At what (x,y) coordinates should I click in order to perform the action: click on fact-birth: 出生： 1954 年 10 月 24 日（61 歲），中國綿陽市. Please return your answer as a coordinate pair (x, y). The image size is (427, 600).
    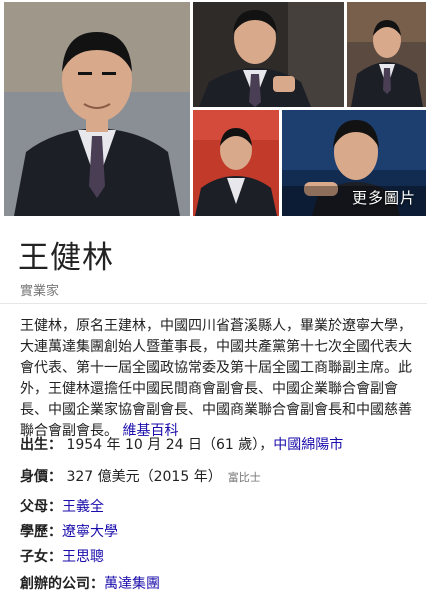
    Looking at the image, I should click on (181, 444).